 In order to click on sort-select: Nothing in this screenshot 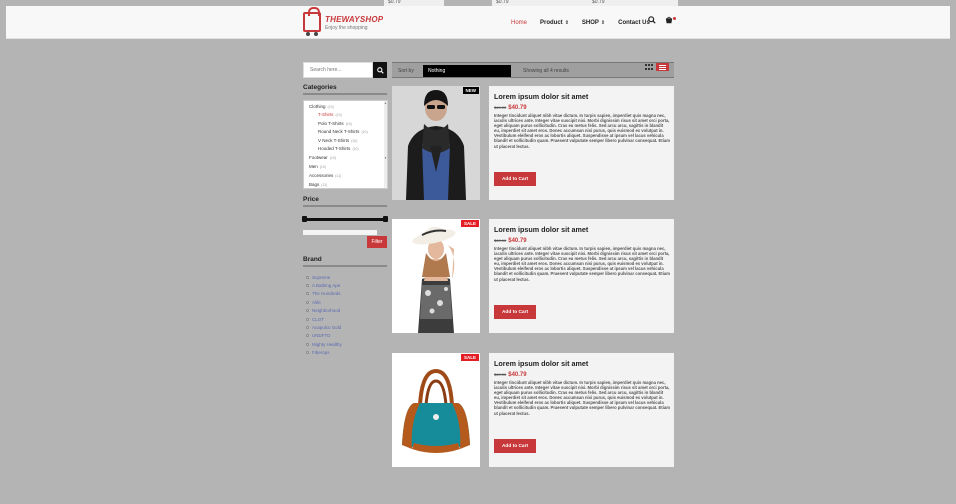, I will do `click(467, 71)`.